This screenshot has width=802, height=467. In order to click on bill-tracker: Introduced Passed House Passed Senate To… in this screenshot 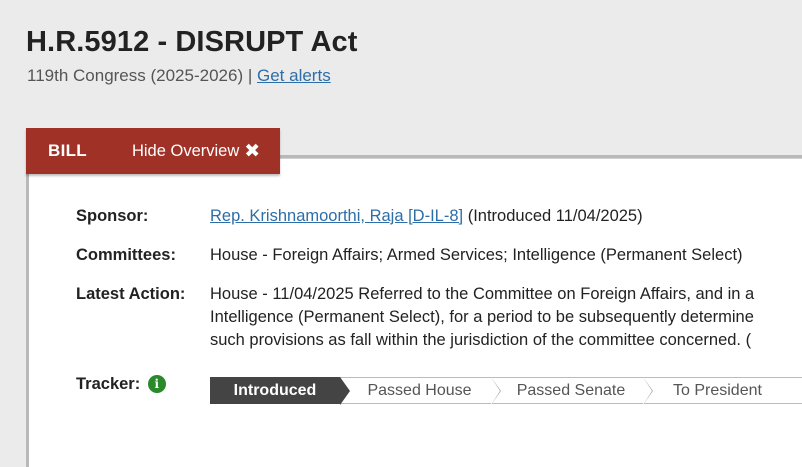, I will do `click(506, 391)`.